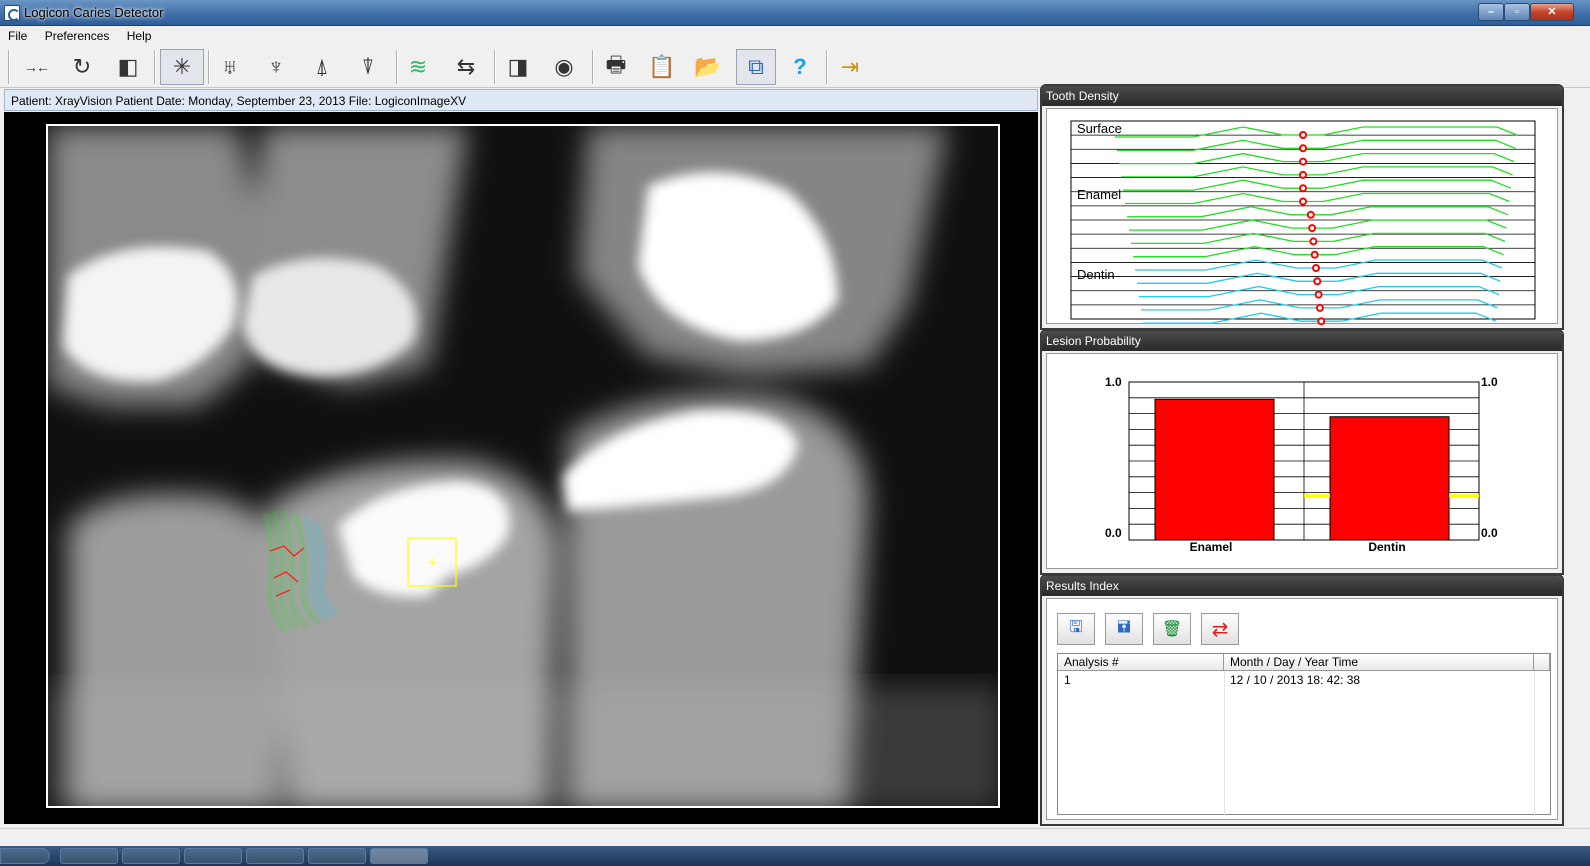 The width and height of the screenshot is (1590, 866). I want to click on y-tick-top-left: 1.0, so click(1113, 382).